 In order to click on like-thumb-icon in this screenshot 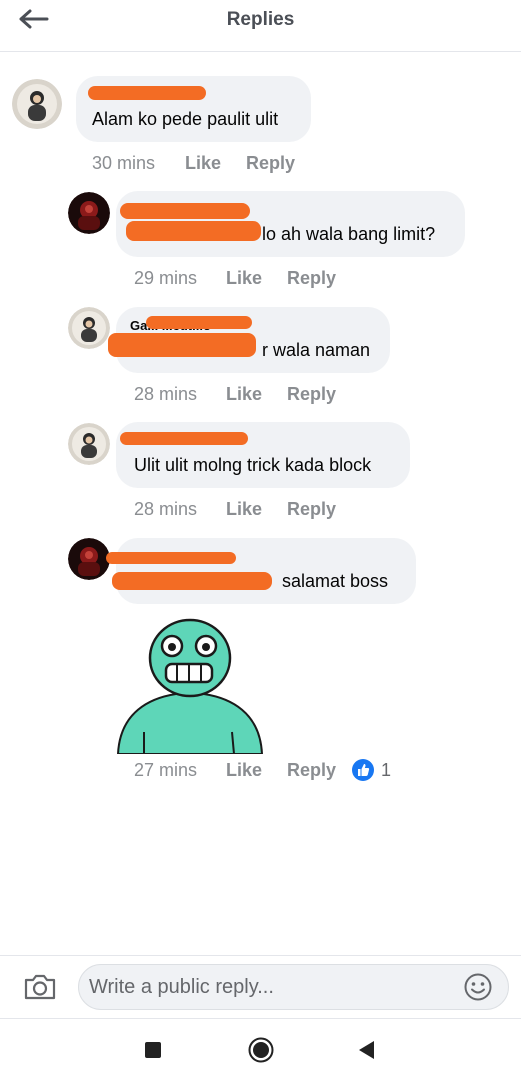, I will do `click(363, 770)`.